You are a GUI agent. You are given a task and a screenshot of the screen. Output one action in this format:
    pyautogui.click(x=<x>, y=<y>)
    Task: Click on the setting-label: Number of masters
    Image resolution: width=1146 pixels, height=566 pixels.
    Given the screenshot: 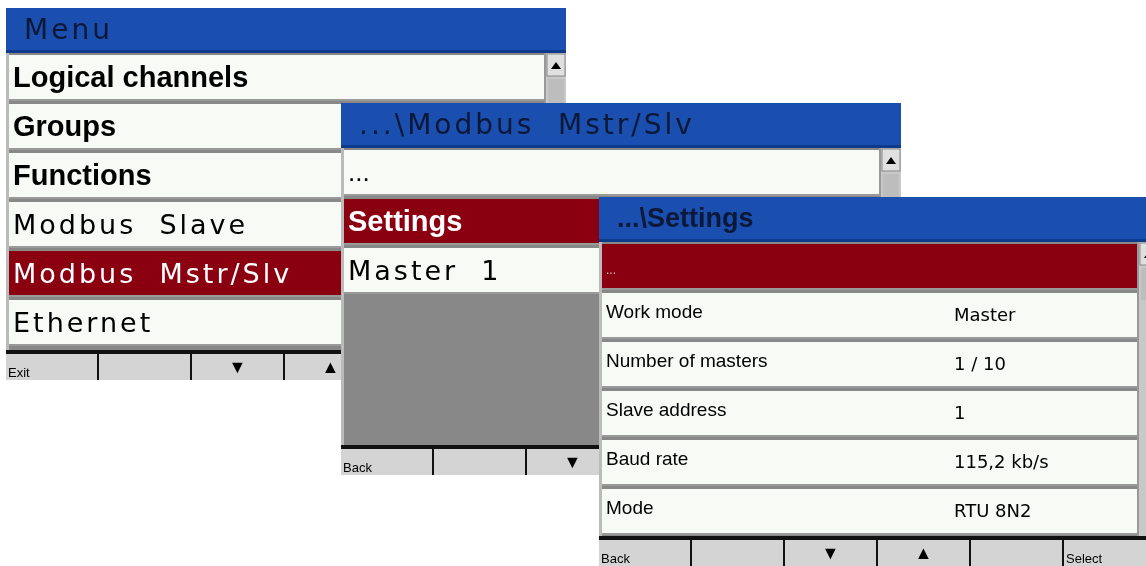 What is the action you would take?
    pyautogui.click(x=687, y=361)
    